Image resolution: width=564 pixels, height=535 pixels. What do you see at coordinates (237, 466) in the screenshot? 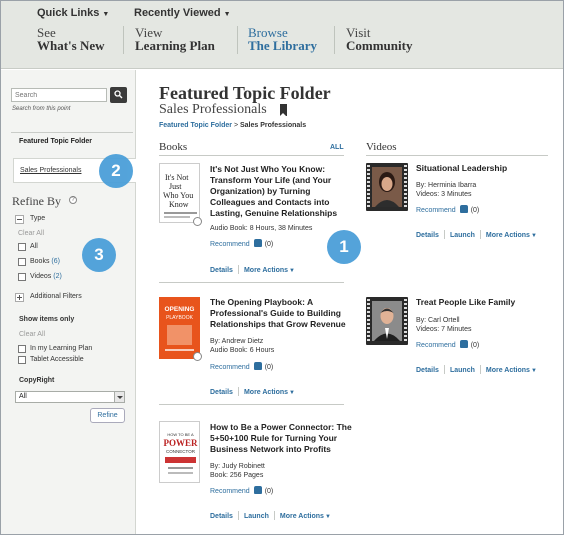
I see `book-author: By: Judy Robinett` at bounding box center [237, 466].